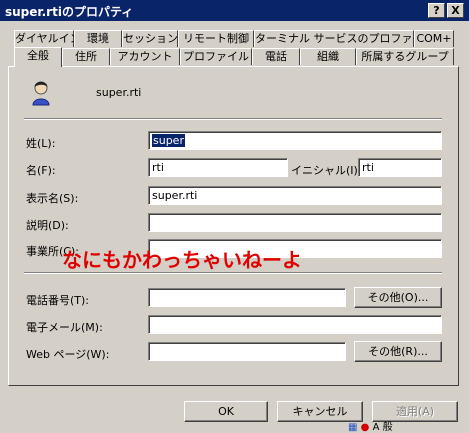 Image resolution: width=469 pixels, height=433 pixels. What do you see at coordinates (150, 38) in the screenshot?
I see `tab-session: セッション` at bounding box center [150, 38].